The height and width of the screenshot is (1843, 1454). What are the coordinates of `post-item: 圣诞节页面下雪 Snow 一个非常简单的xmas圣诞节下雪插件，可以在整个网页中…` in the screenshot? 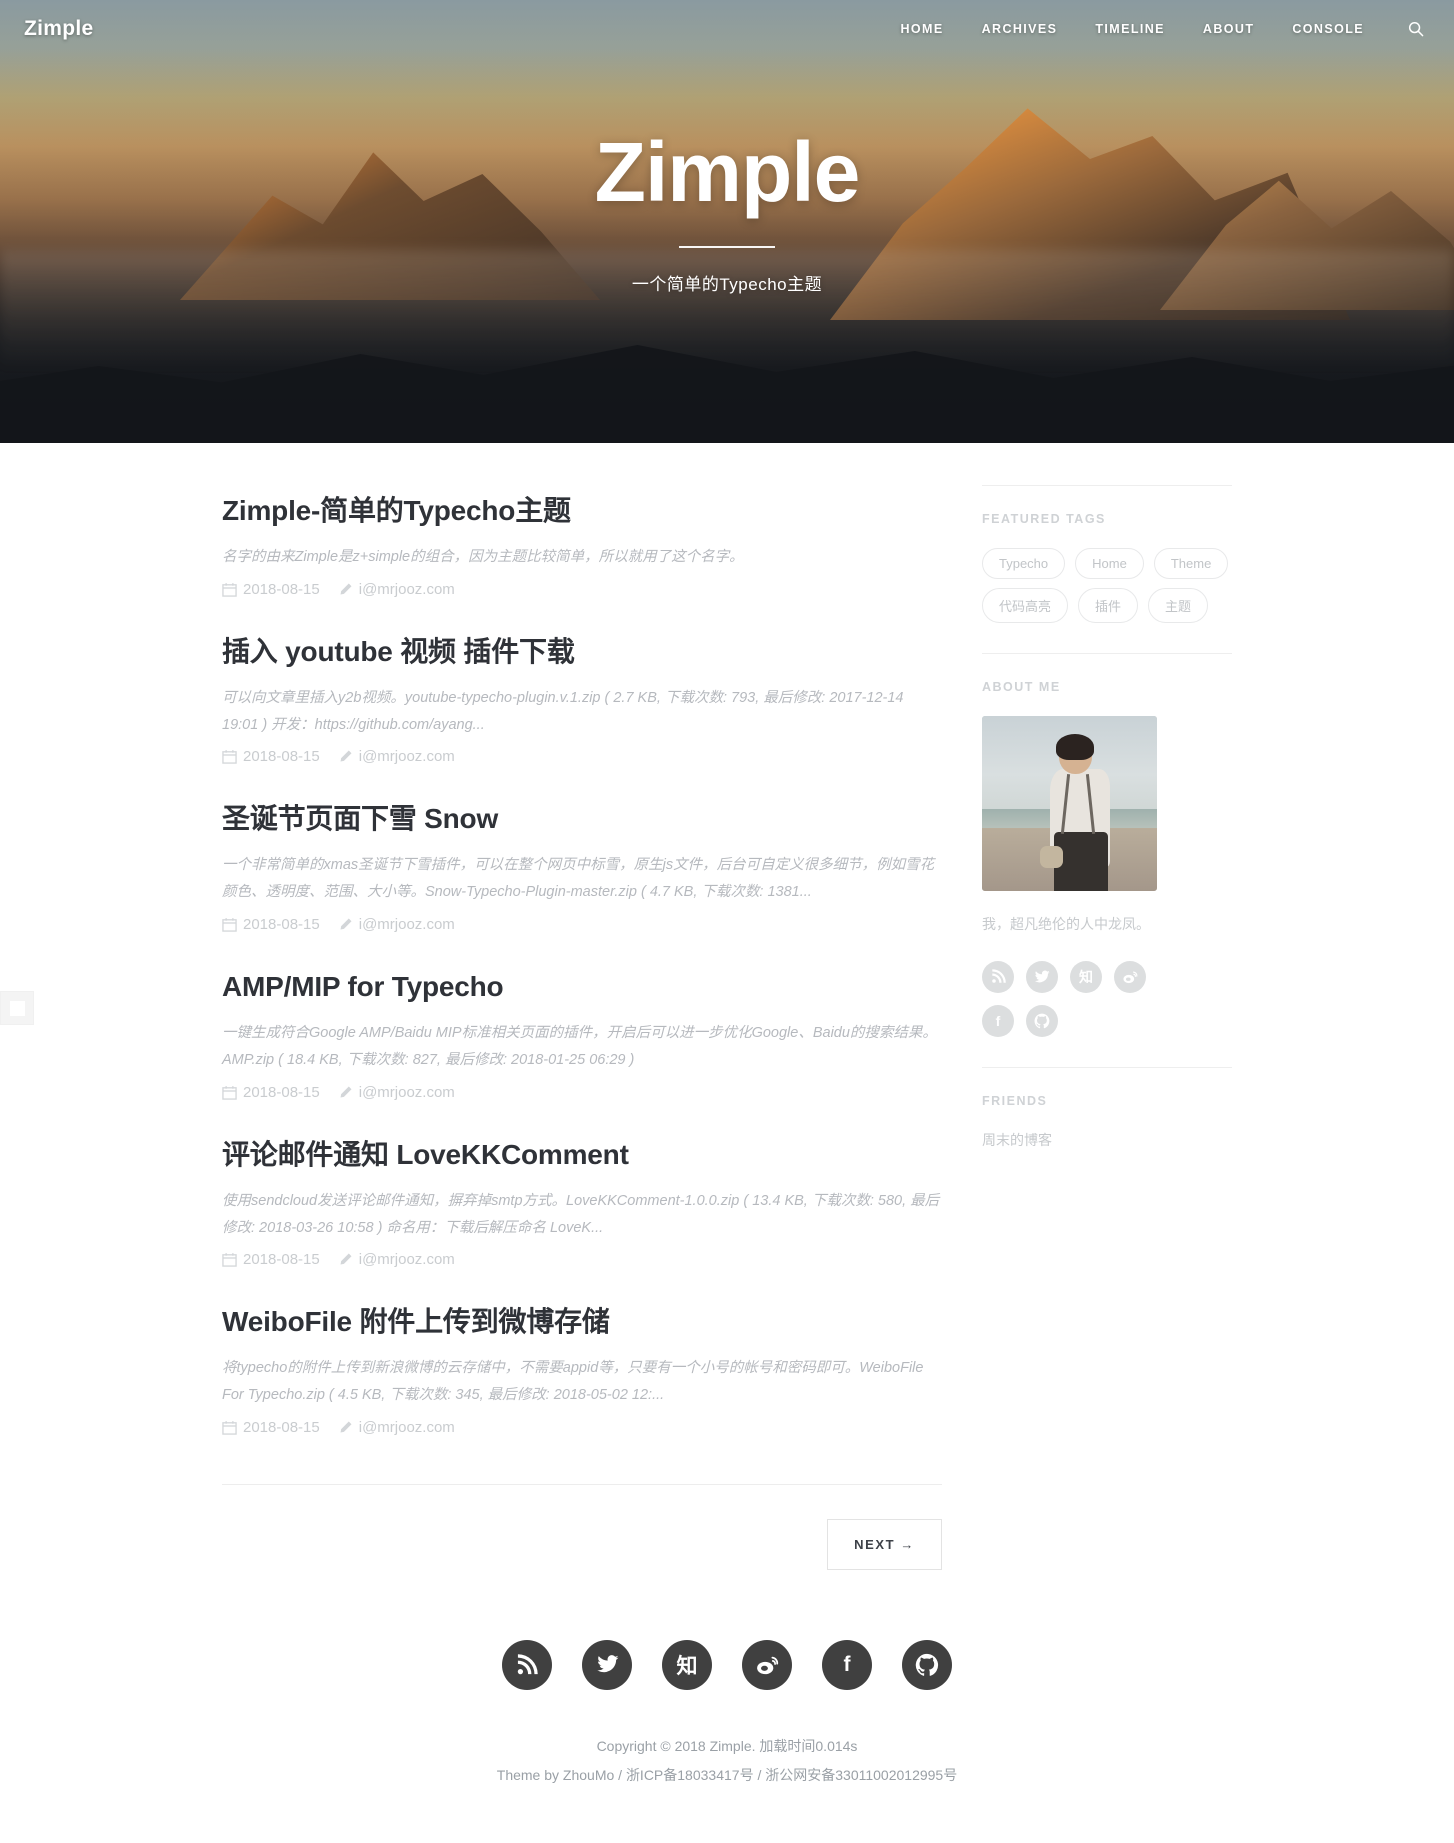 It's located at (582, 863).